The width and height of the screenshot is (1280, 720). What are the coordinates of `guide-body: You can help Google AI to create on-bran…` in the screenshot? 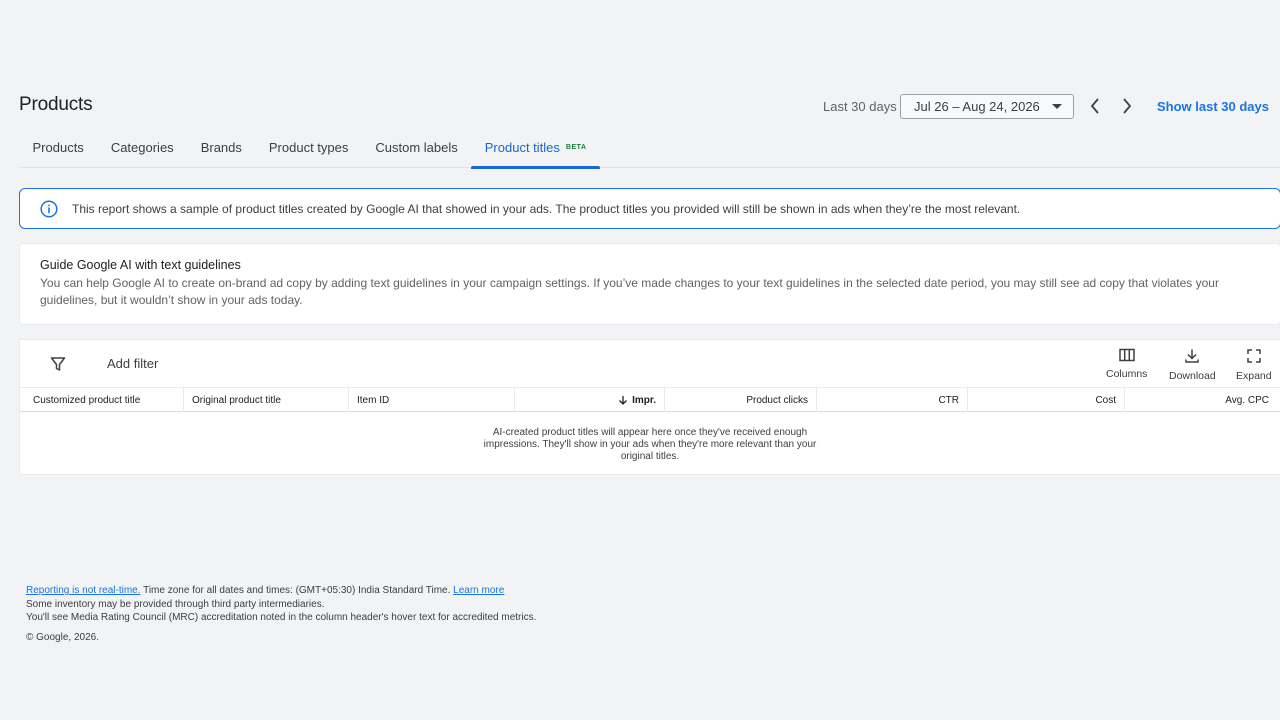 It's located at (629, 291).